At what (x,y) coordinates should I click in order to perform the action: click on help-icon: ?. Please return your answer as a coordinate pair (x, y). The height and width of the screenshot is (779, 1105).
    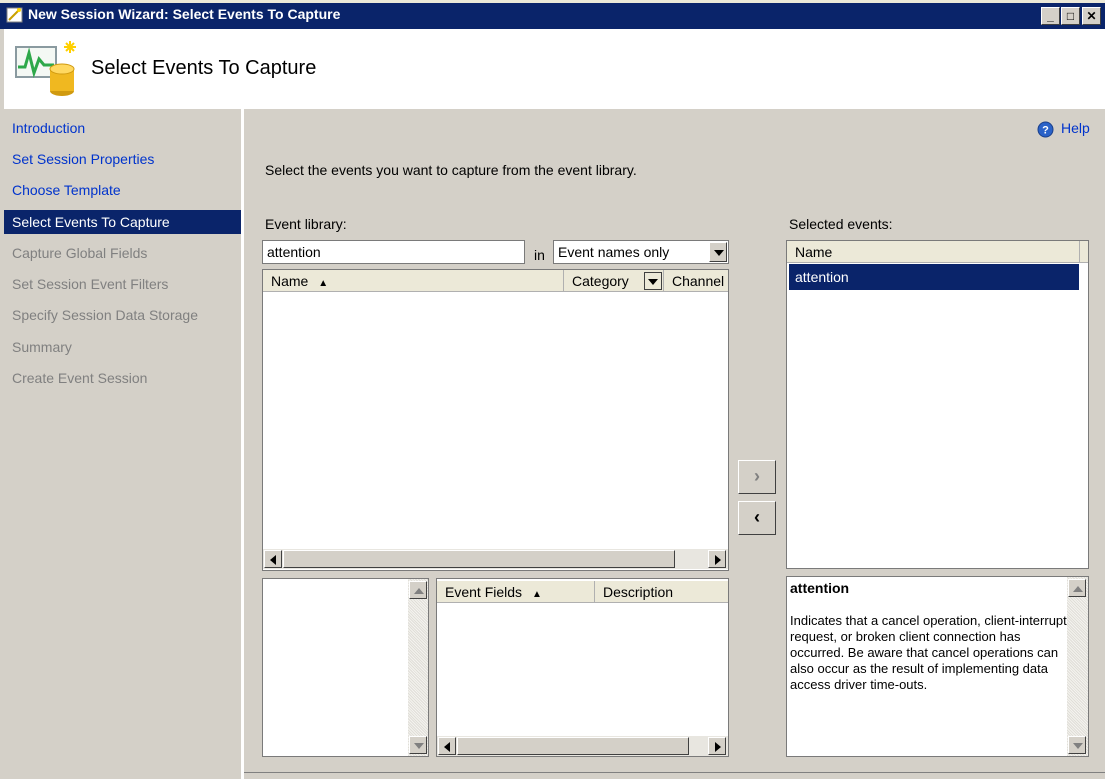
    Looking at the image, I should click on (1045, 129).